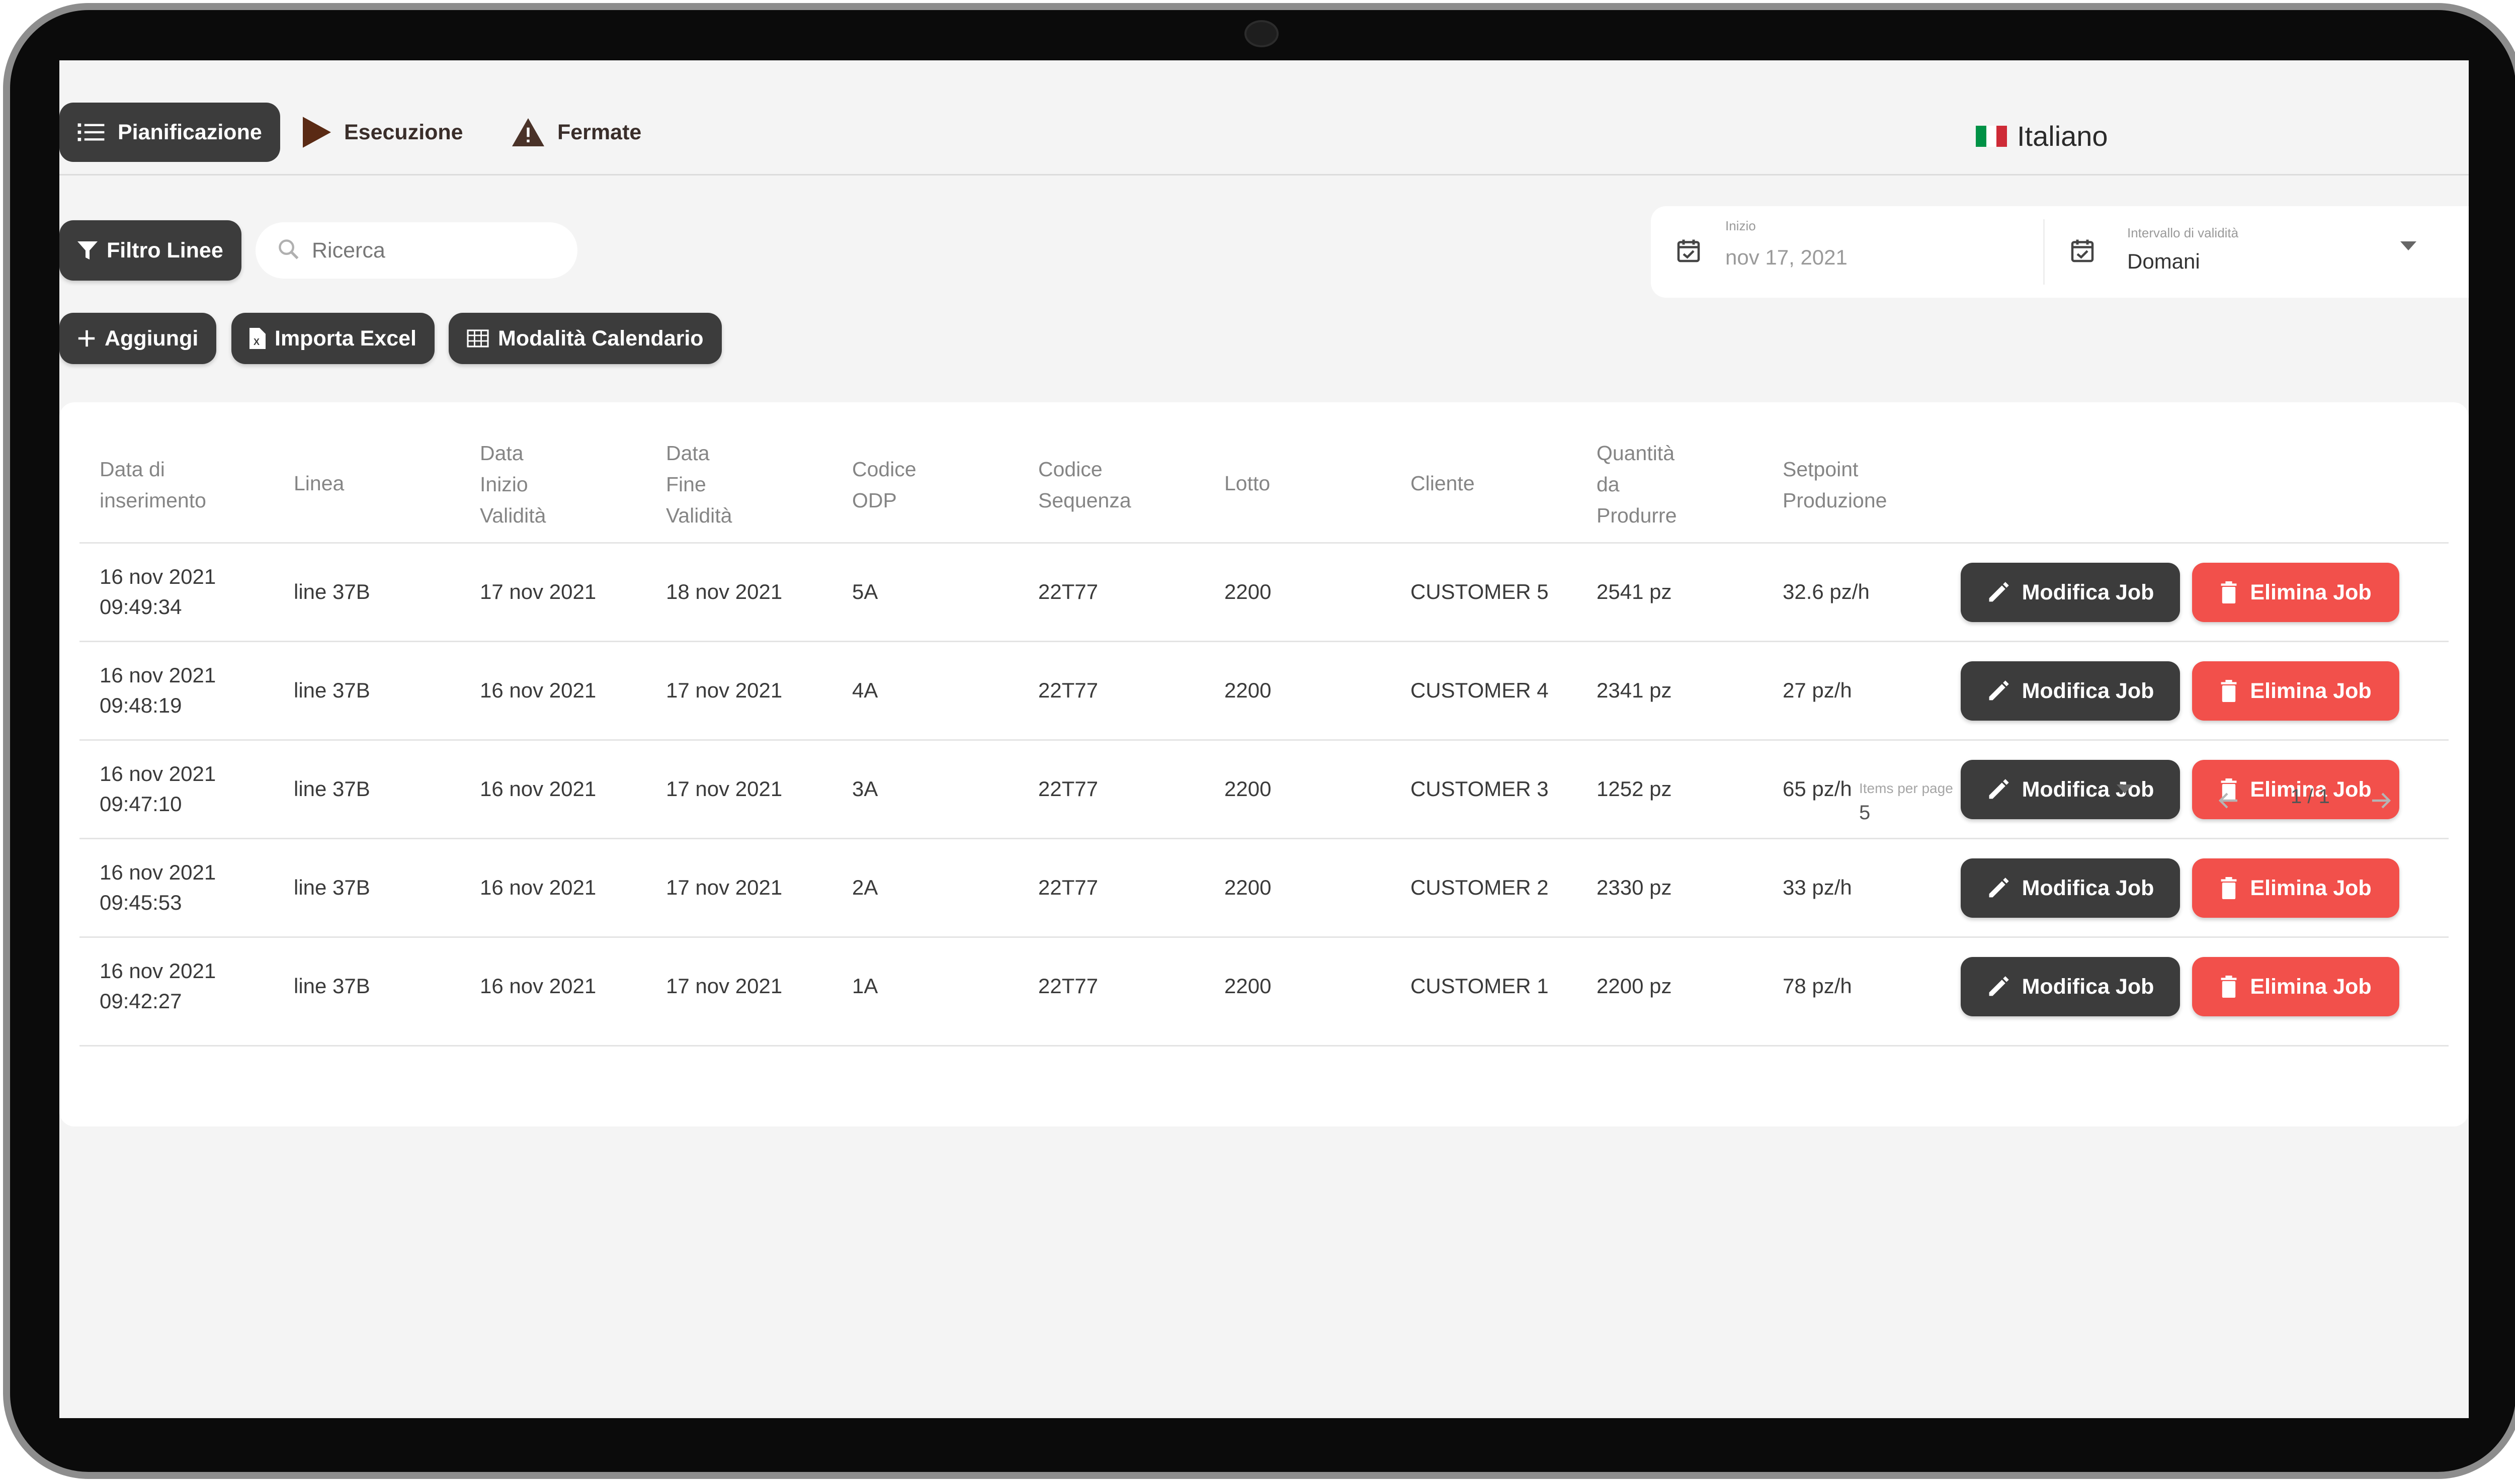 The width and height of the screenshot is (2515, 1484). Describe the element at coordinates (2381, 802) in the screenshot. I see `arrow-right-icon` at that location.